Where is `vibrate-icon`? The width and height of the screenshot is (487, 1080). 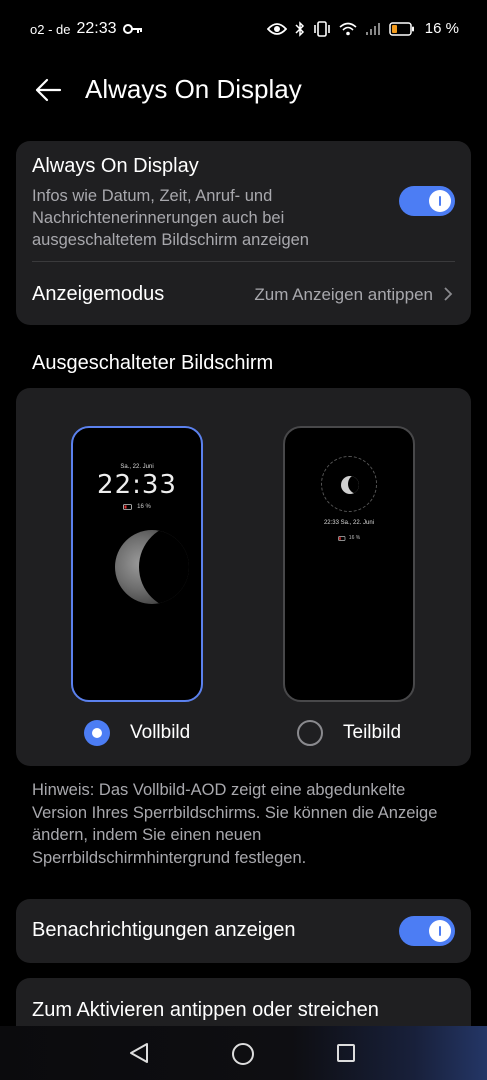
vibrate-icon is located at coordinates (322, 28).